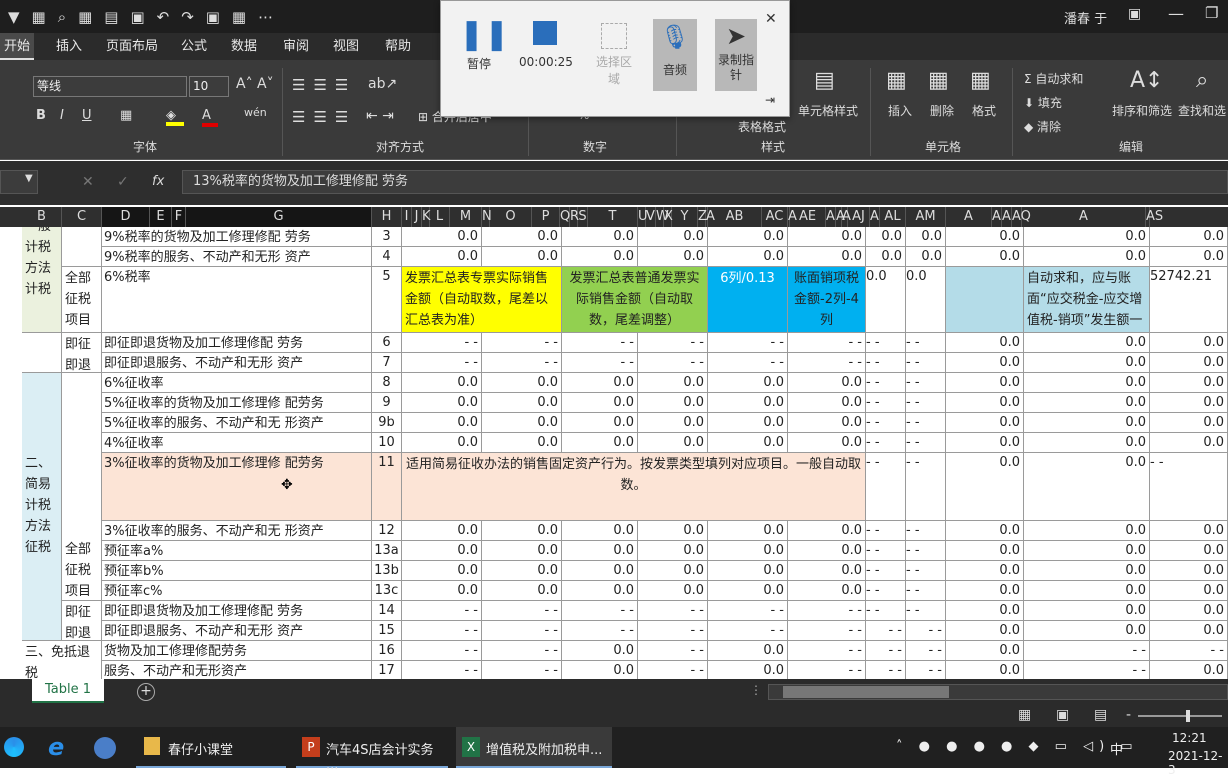 This screenshot has width=1228, height=777. Describe the element at coordinates (237, 670) in the screenshot. I see `row-label: 服务、不动产和无形资产` at that location.